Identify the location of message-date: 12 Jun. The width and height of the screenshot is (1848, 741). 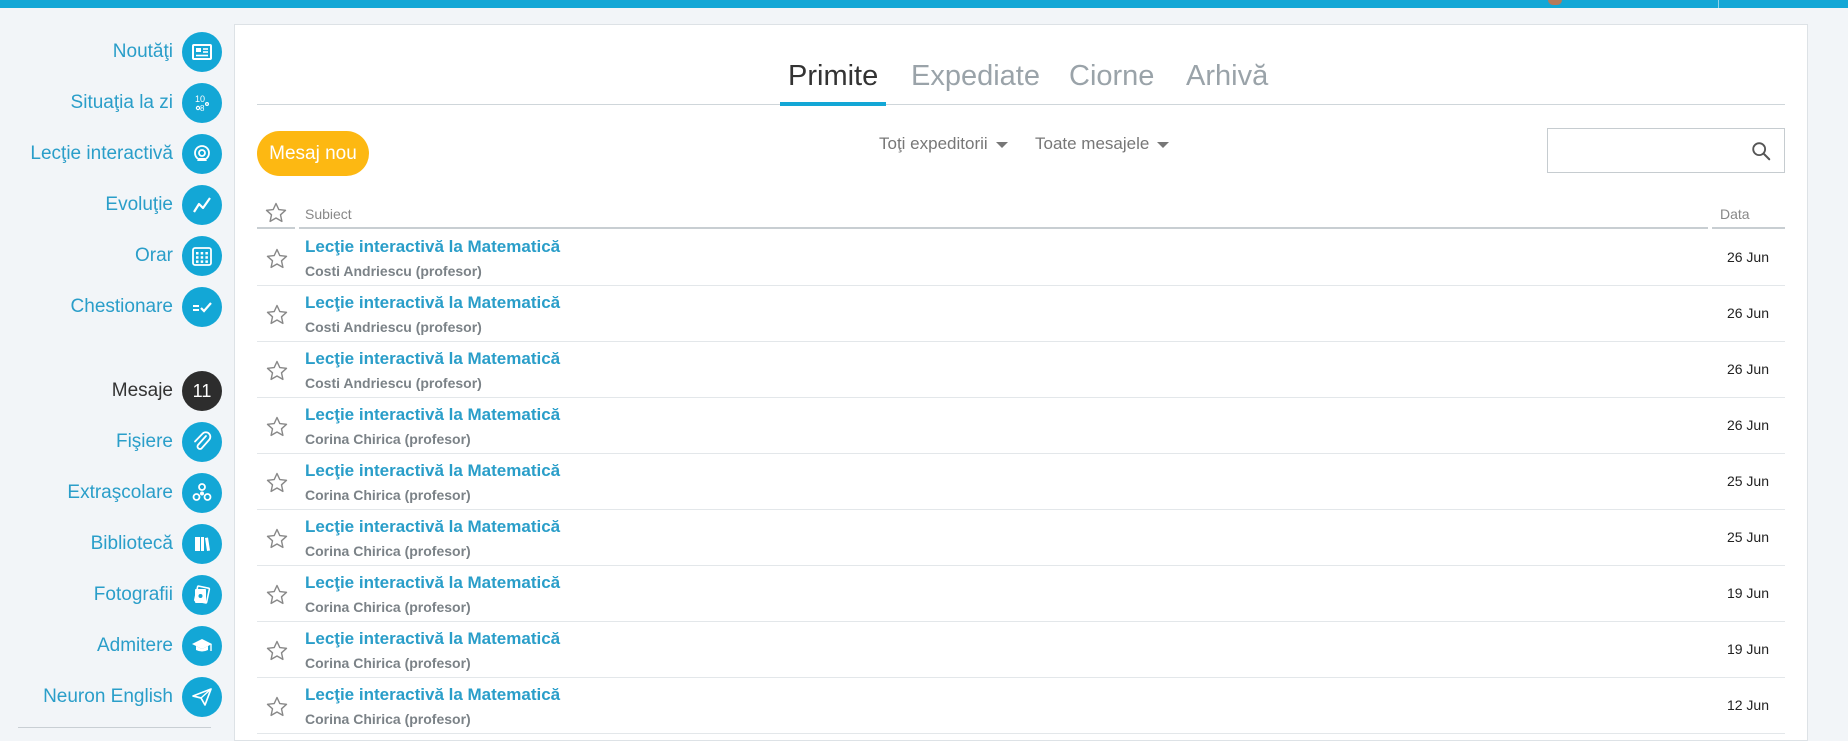
(1748, 705).